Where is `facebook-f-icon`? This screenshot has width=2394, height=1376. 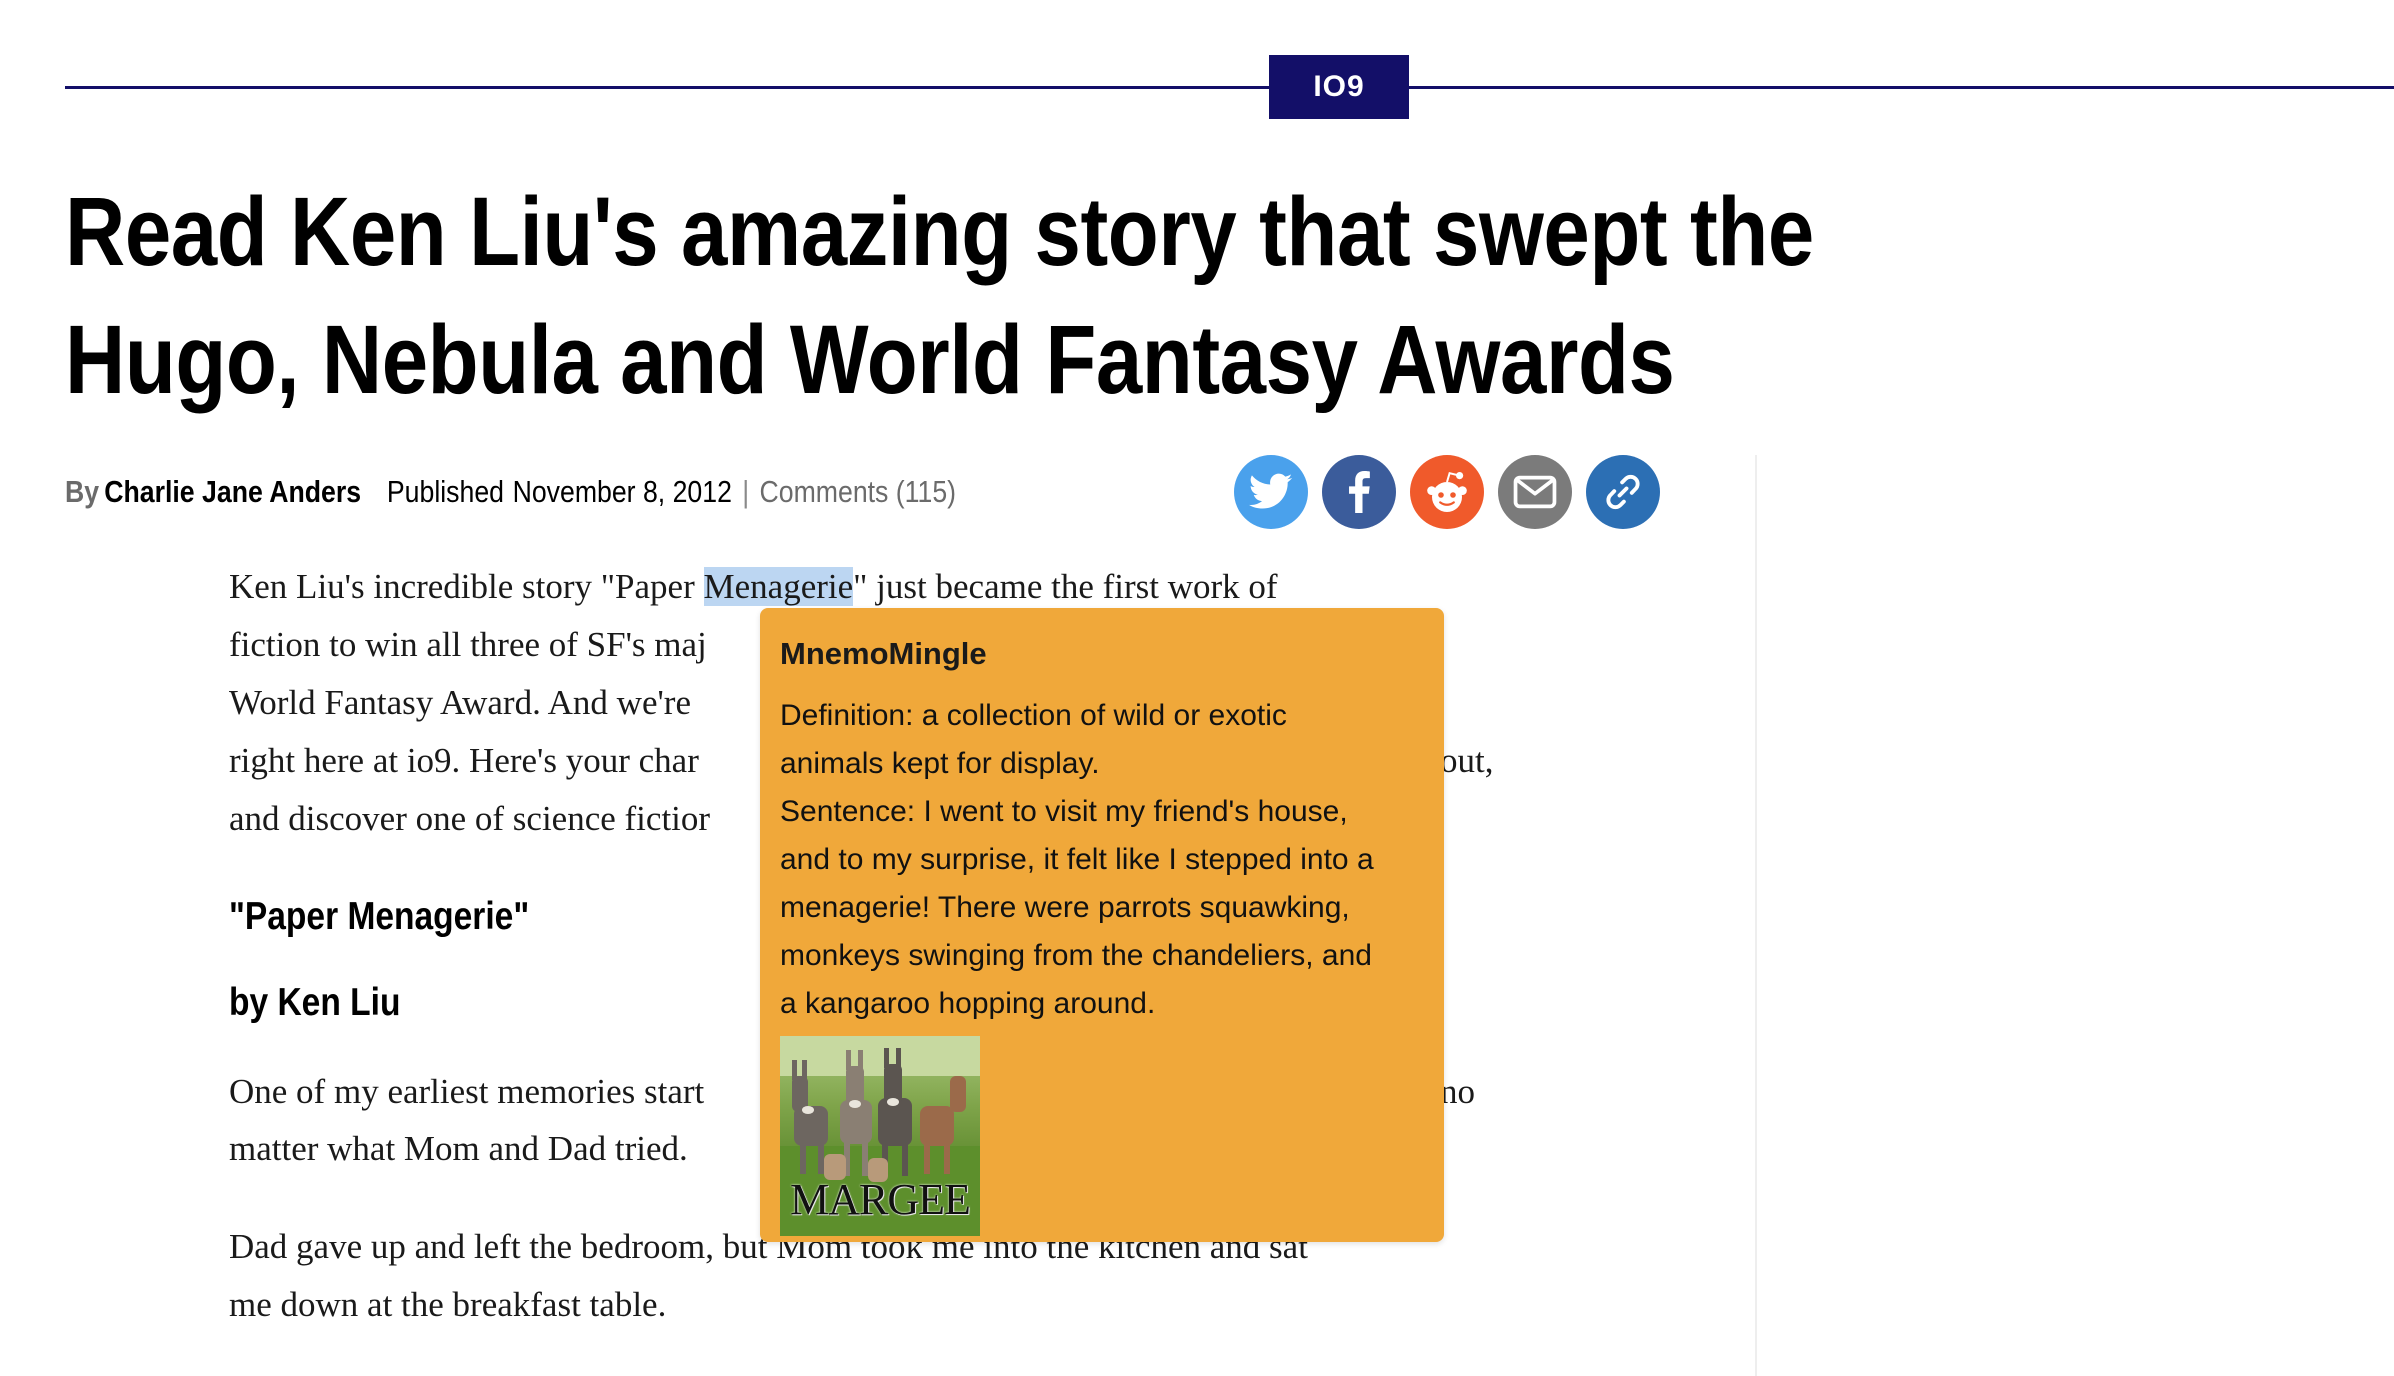 facebook-f-icon is located at coordinates (1359, 492).